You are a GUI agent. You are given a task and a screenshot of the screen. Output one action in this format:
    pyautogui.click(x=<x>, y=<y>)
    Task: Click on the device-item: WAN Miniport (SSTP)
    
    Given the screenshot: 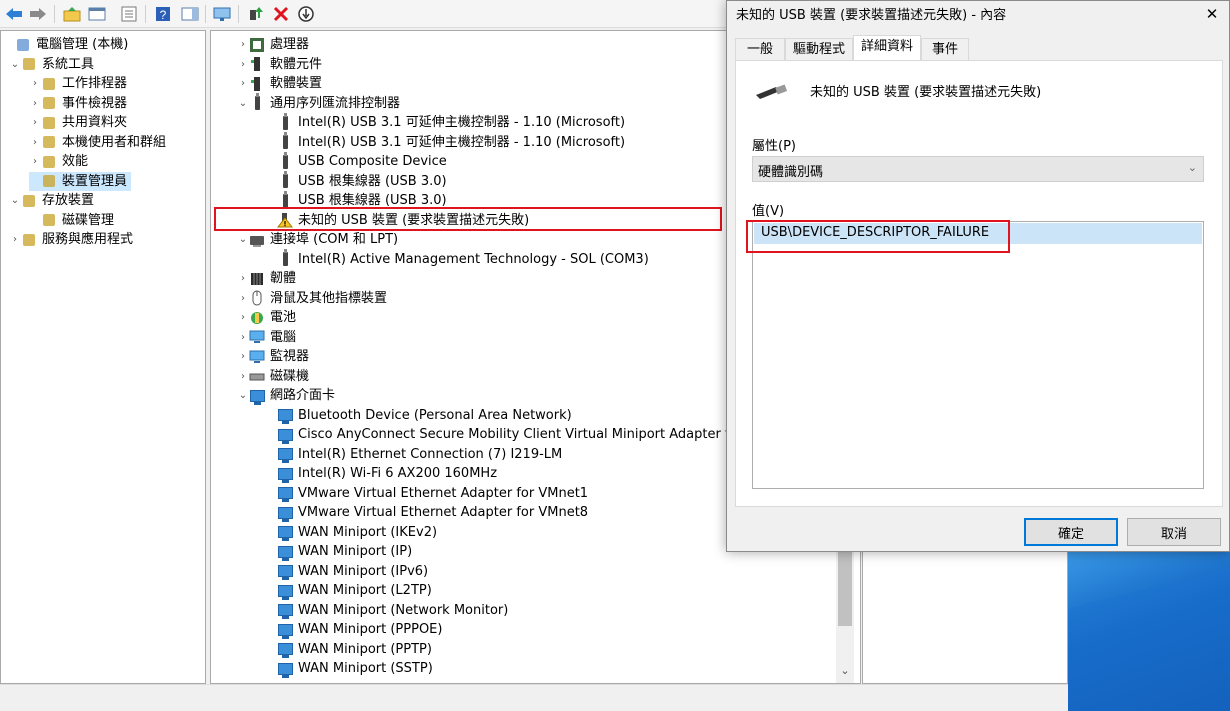 What is the action you would take?
    pyautogui.click(x=355, y=668)
    